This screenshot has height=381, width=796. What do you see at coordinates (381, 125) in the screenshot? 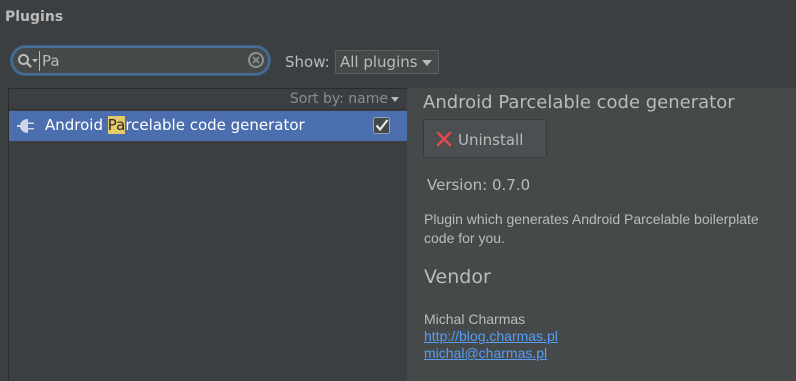
I see `enabled-checkbox` at bounding box center [381, 125].